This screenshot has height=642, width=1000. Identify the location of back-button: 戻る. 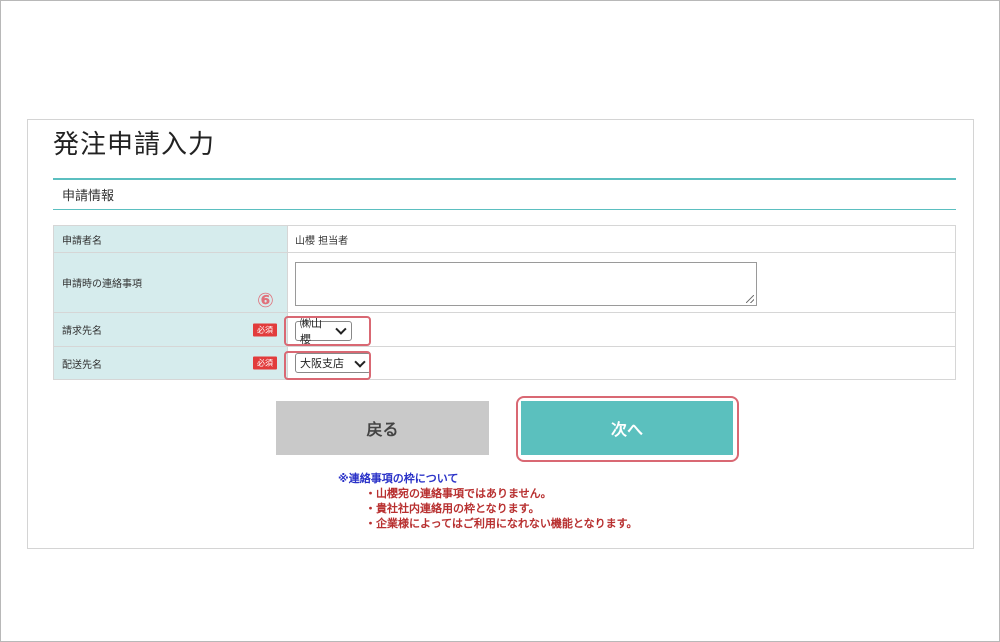
(382, 428).